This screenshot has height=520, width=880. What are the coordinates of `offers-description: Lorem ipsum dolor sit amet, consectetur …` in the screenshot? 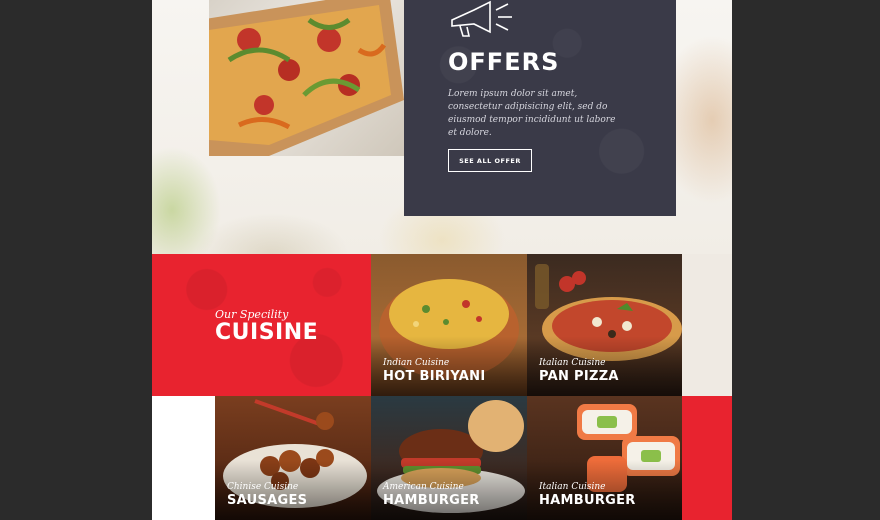 It's located at (532, 113).